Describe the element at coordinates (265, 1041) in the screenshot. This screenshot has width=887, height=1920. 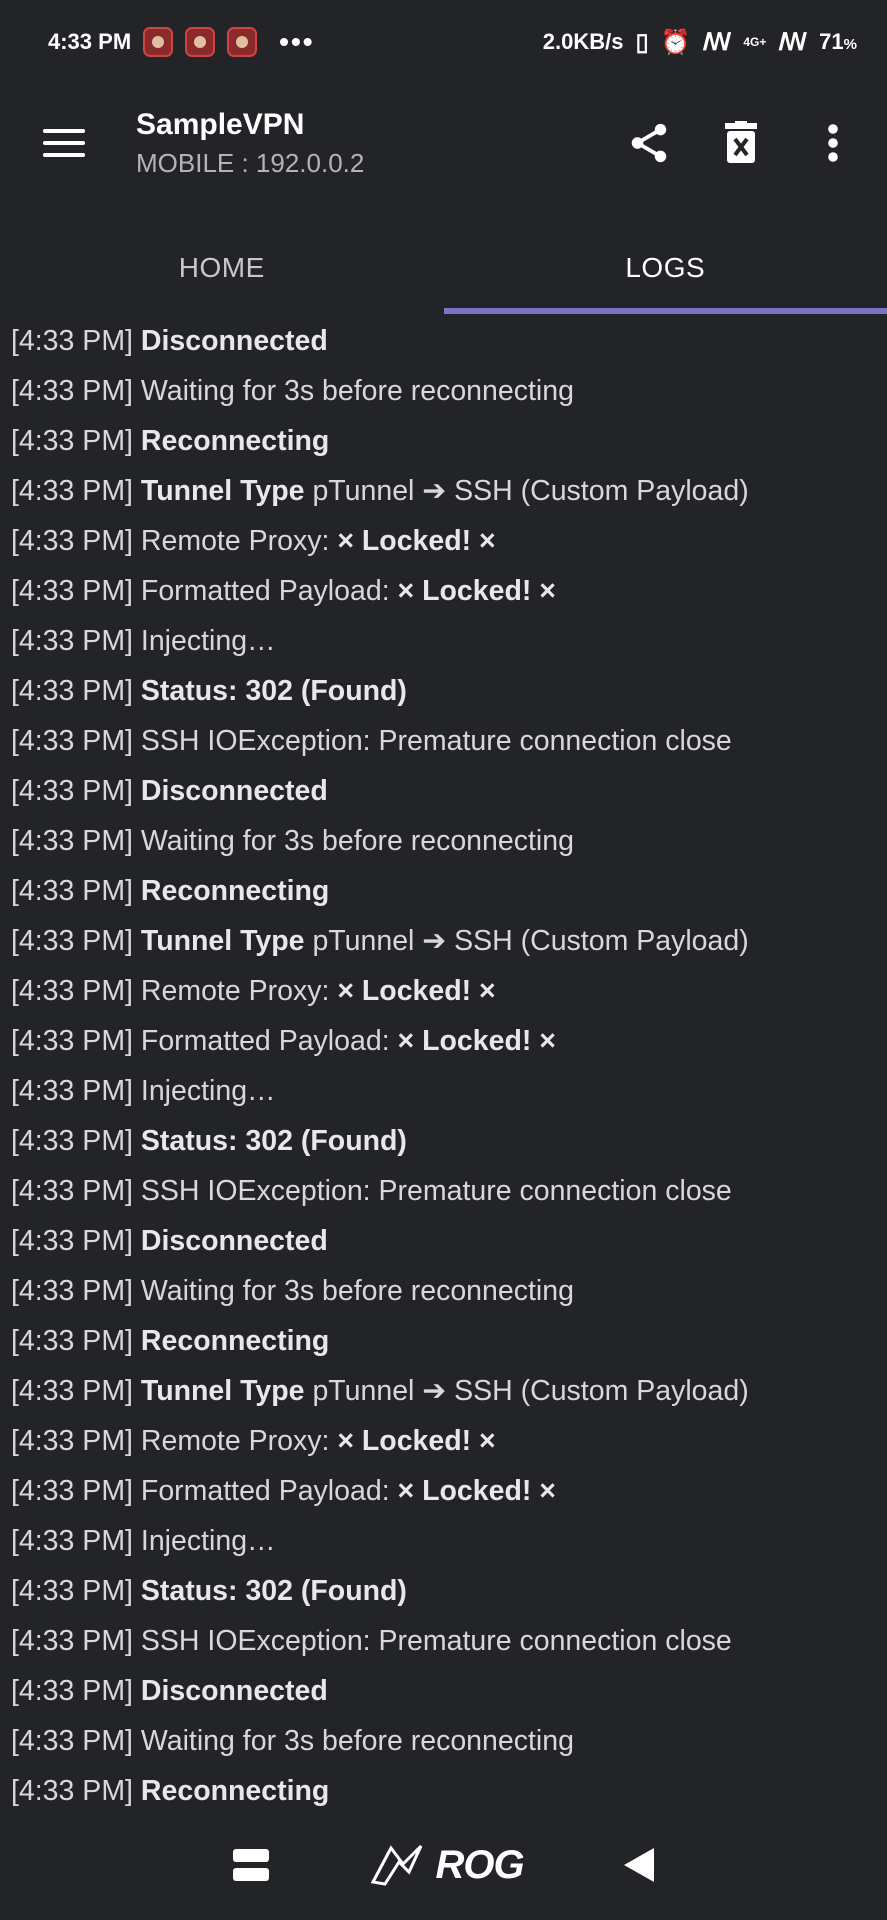
I see `log-message: Formatted Payload:` at that location.